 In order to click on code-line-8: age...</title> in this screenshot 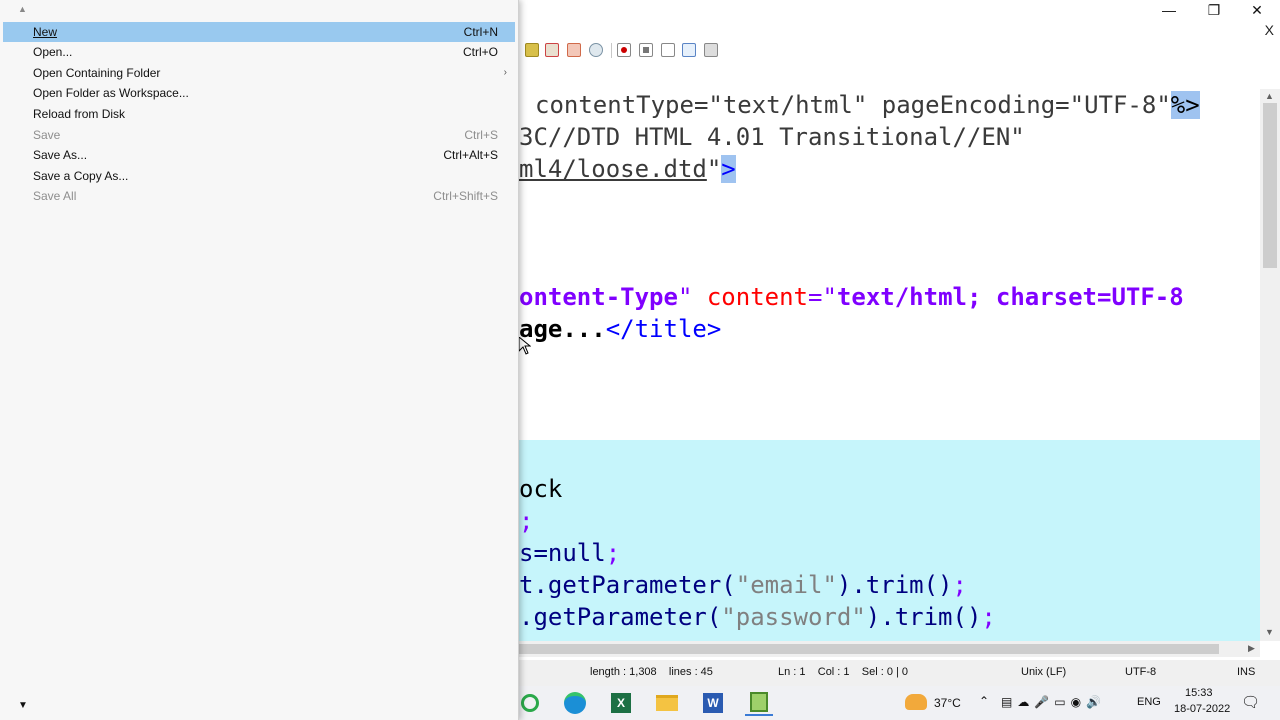, I will do `click(620, 329)`.